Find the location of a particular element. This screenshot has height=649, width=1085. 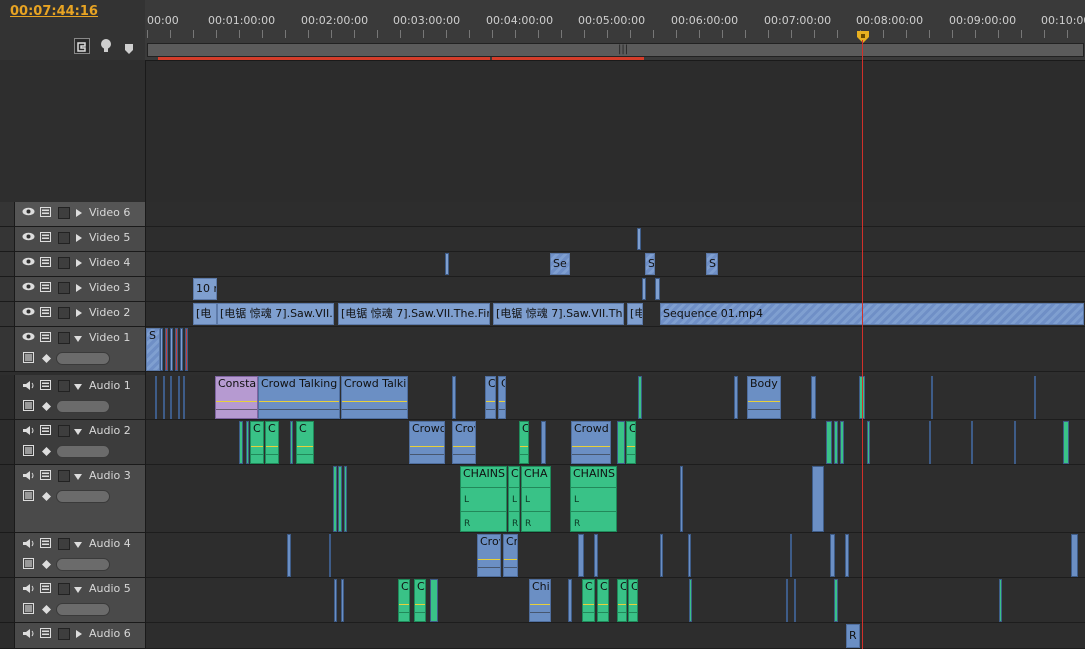

audio3-clip: CHA L R is located at coordinates (536, 499).